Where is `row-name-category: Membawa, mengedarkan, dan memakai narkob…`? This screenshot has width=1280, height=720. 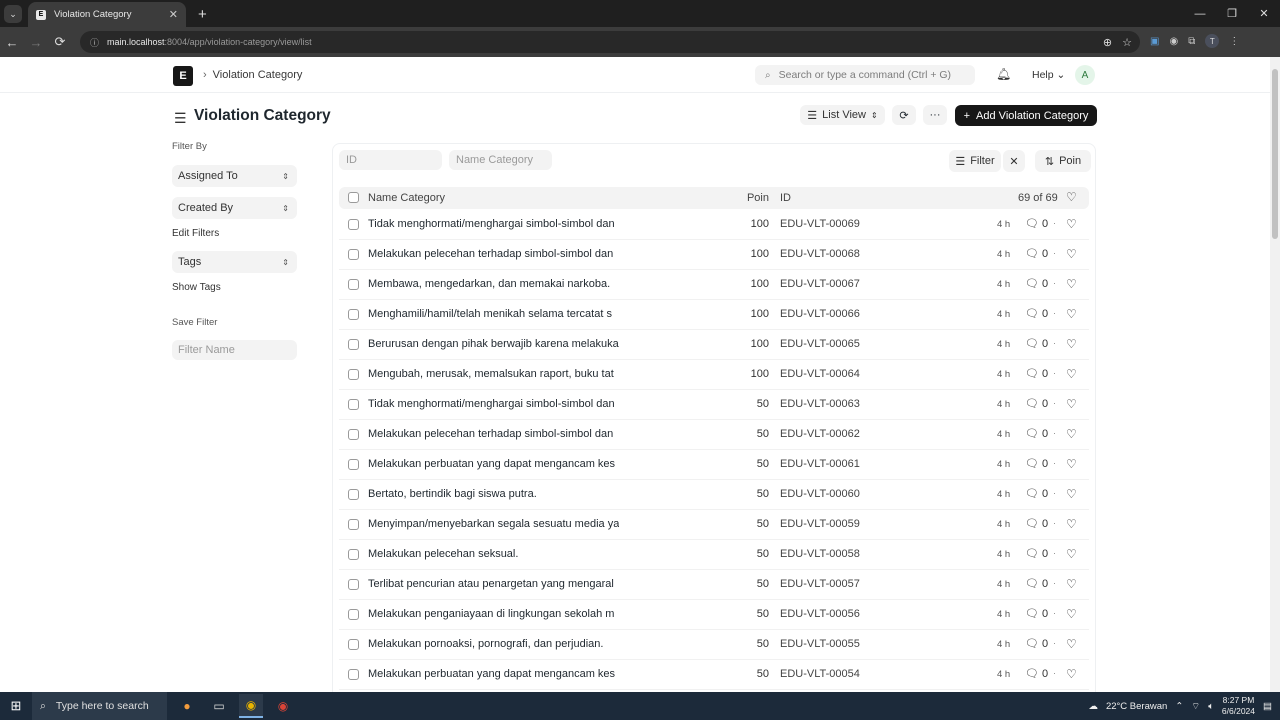 row-name-category: Membawa, mengedarkan, dan memakai narkob… is located at coordinates (493, 284).